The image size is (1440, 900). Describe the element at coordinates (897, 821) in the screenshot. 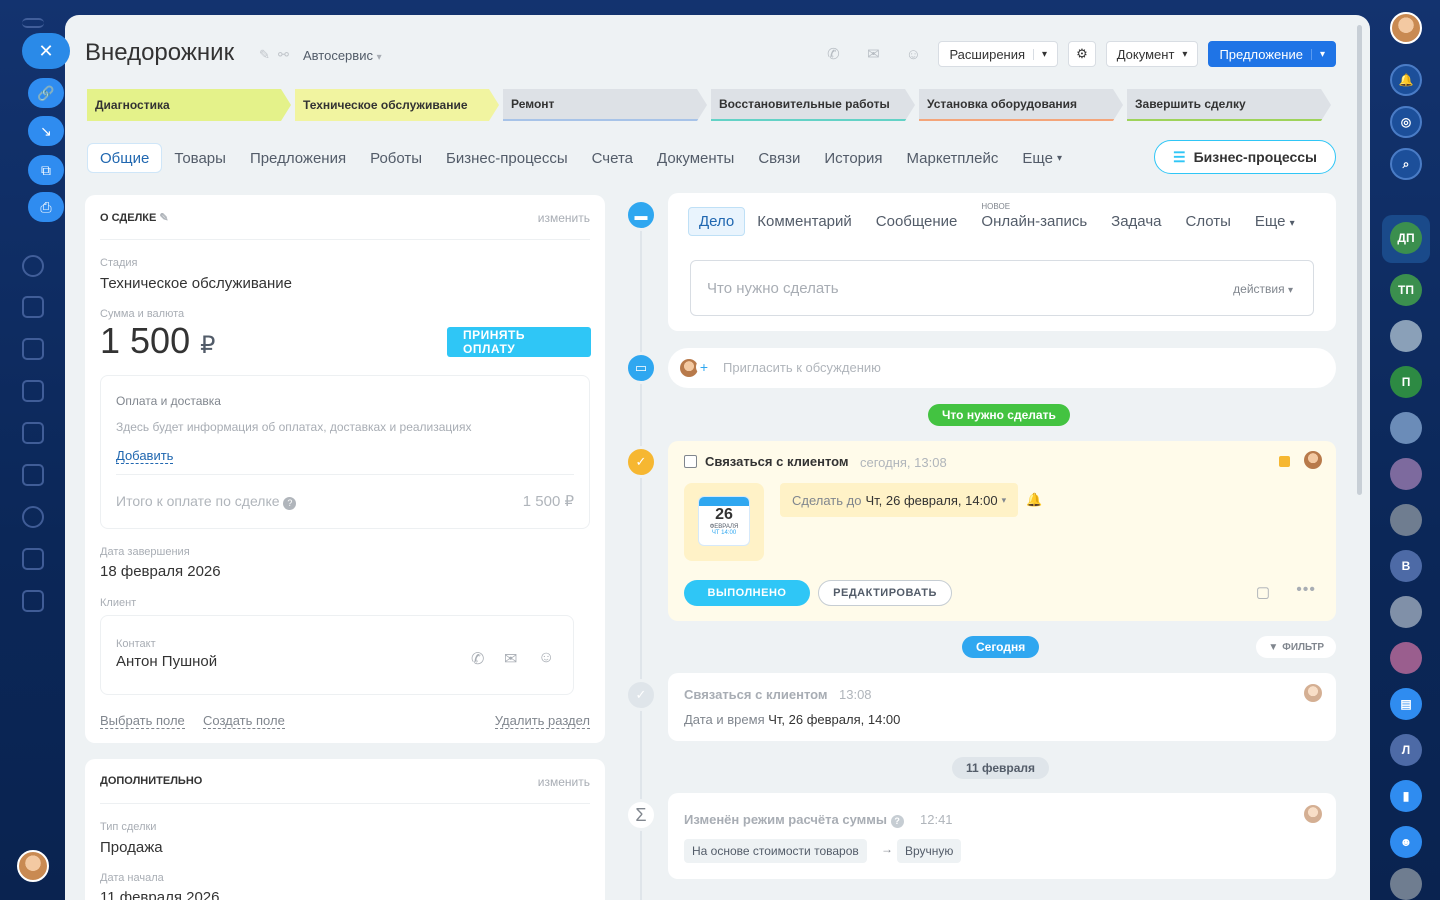

I see `help-icon: ?` at that location.